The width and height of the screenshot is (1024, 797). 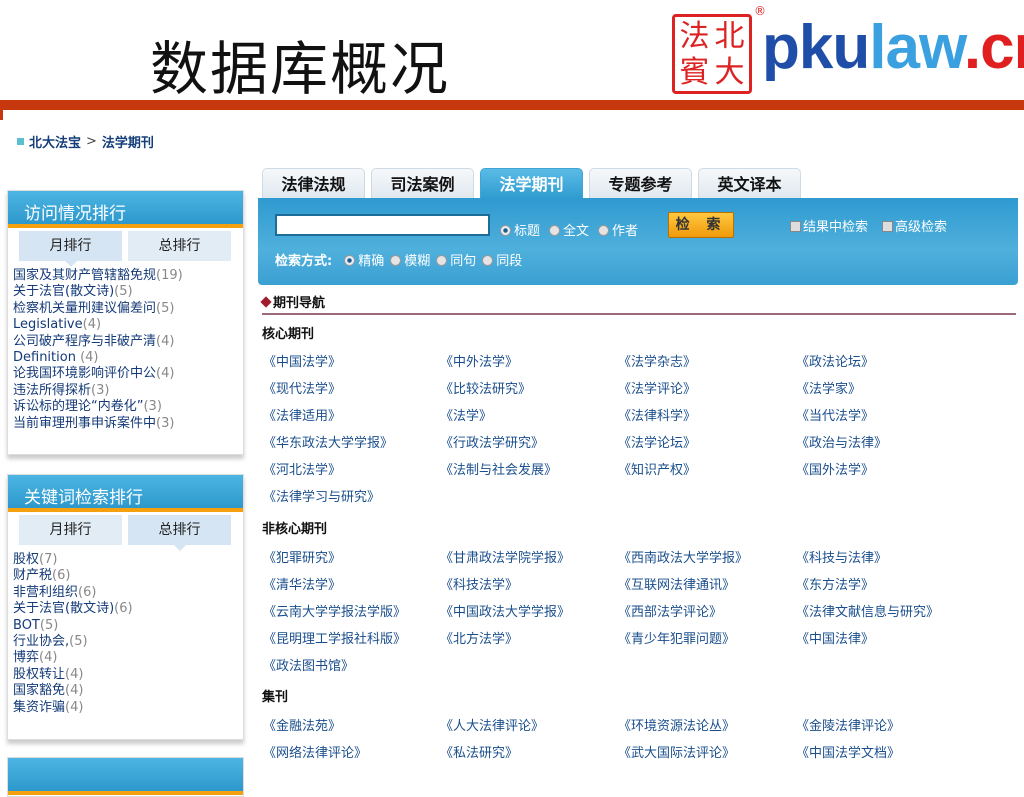 What do you see at coordinates (128, 658) in the screenshot?
I see `ranking-item: 博弈(4)` at bounding box center [128, 658].